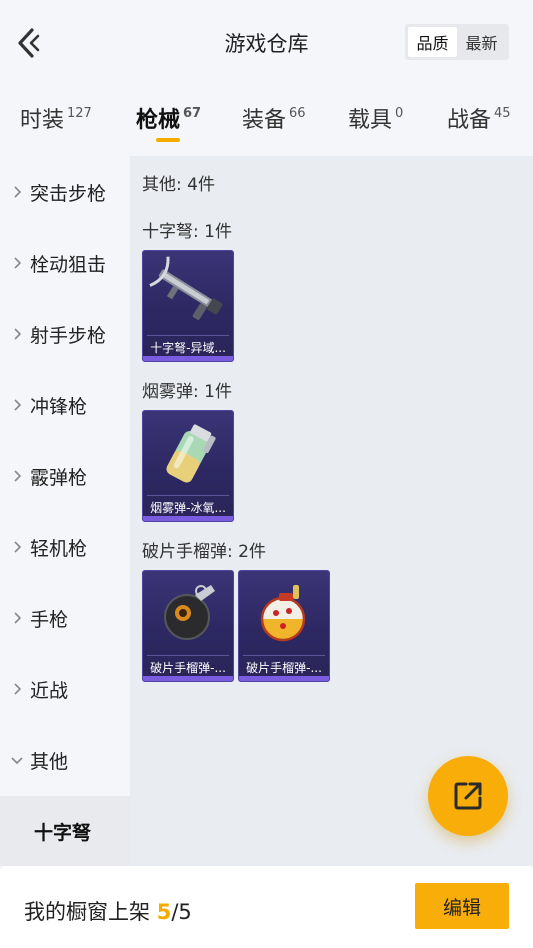 This screenshot has width=533, height=948. I want to click on sort-latest-button: 最新, so click(481, 42).